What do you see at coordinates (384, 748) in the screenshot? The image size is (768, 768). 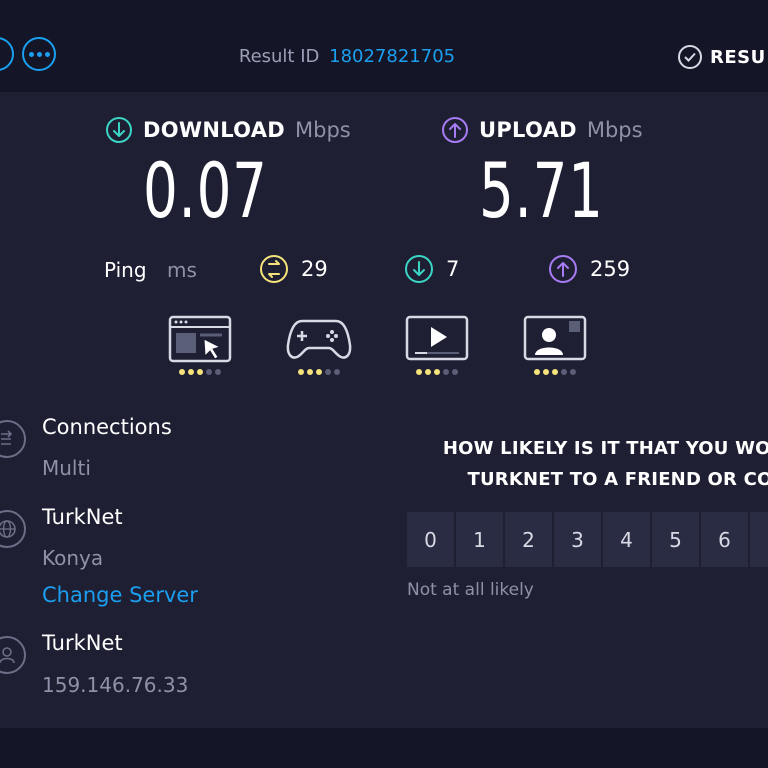 I see `footer-bar` at bounding box center [384, 748].